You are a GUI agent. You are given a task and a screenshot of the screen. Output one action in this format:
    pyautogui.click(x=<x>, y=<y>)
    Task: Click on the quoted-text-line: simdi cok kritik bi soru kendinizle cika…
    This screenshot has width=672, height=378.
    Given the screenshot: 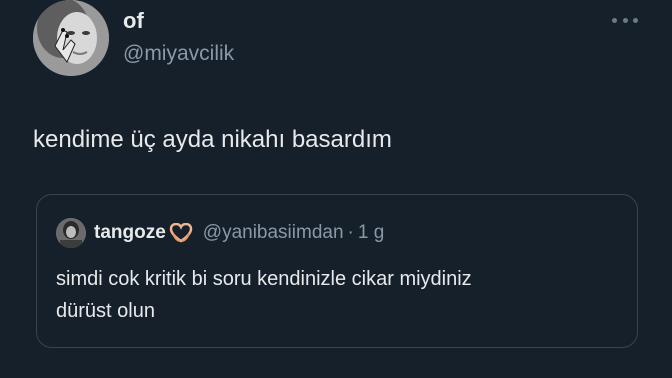 What is the action you would take?
    pyautogui.click(x=264, y=279)
    